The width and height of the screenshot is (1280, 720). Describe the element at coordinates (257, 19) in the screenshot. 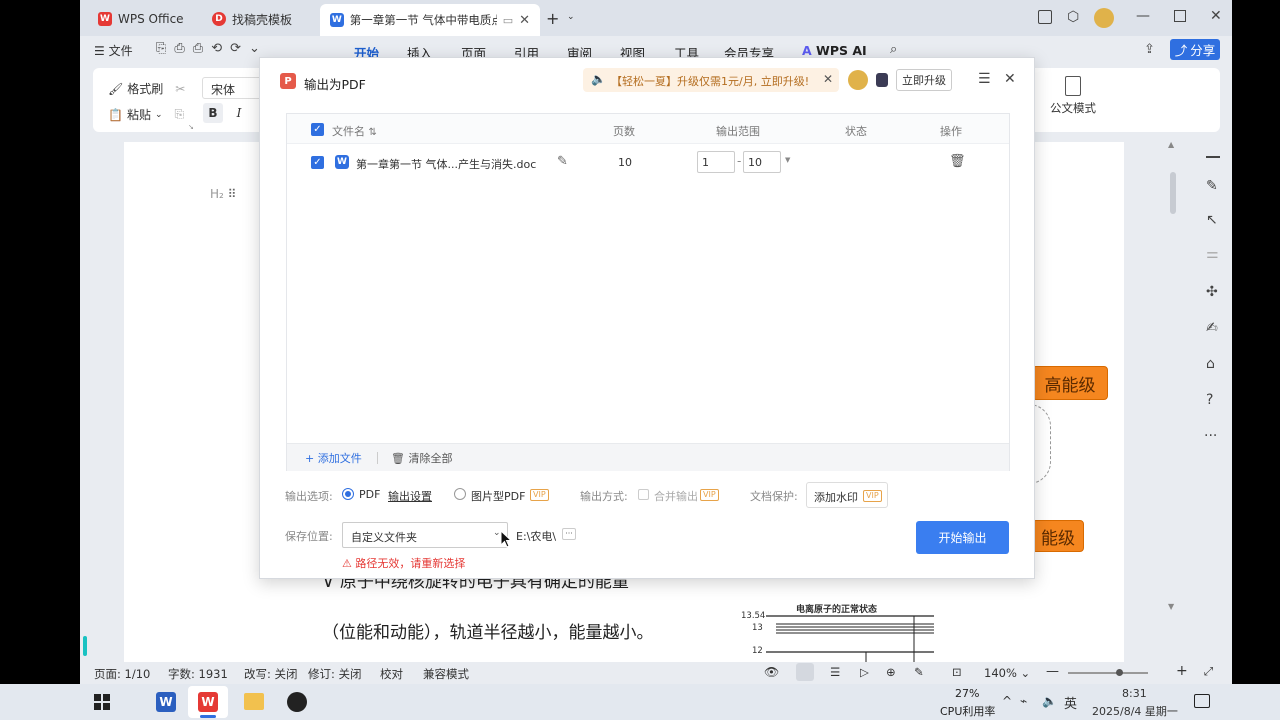

I see `tab-template: D 找稿壳模板` at that location.